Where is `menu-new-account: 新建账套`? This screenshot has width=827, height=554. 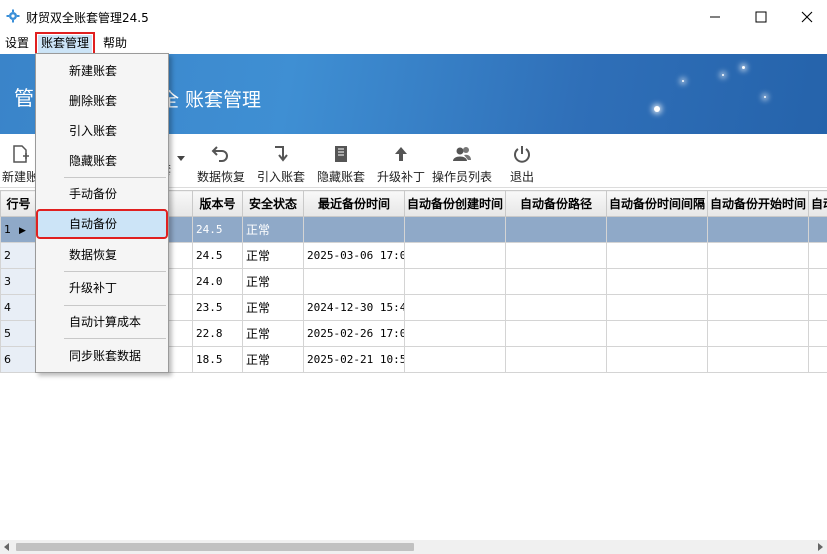 menu-new-account: 新建账套 is located at coordinates (102, 71).